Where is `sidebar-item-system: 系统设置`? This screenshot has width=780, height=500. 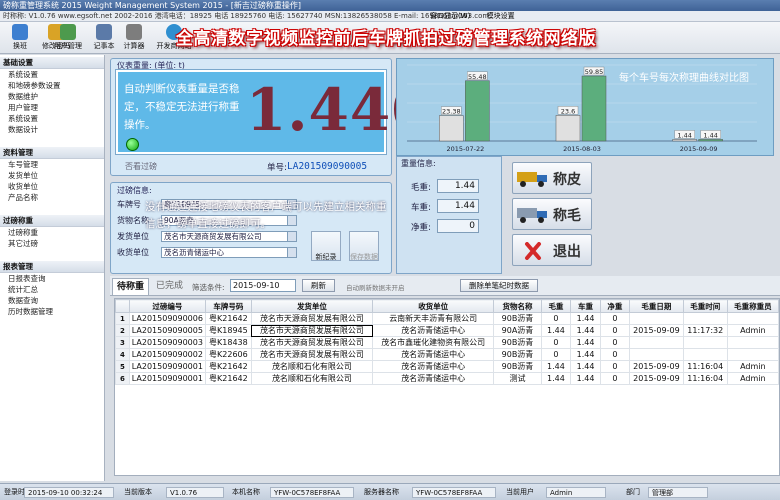 sidebar-item-system: 系统设置 is located at coordinates (52, 74).